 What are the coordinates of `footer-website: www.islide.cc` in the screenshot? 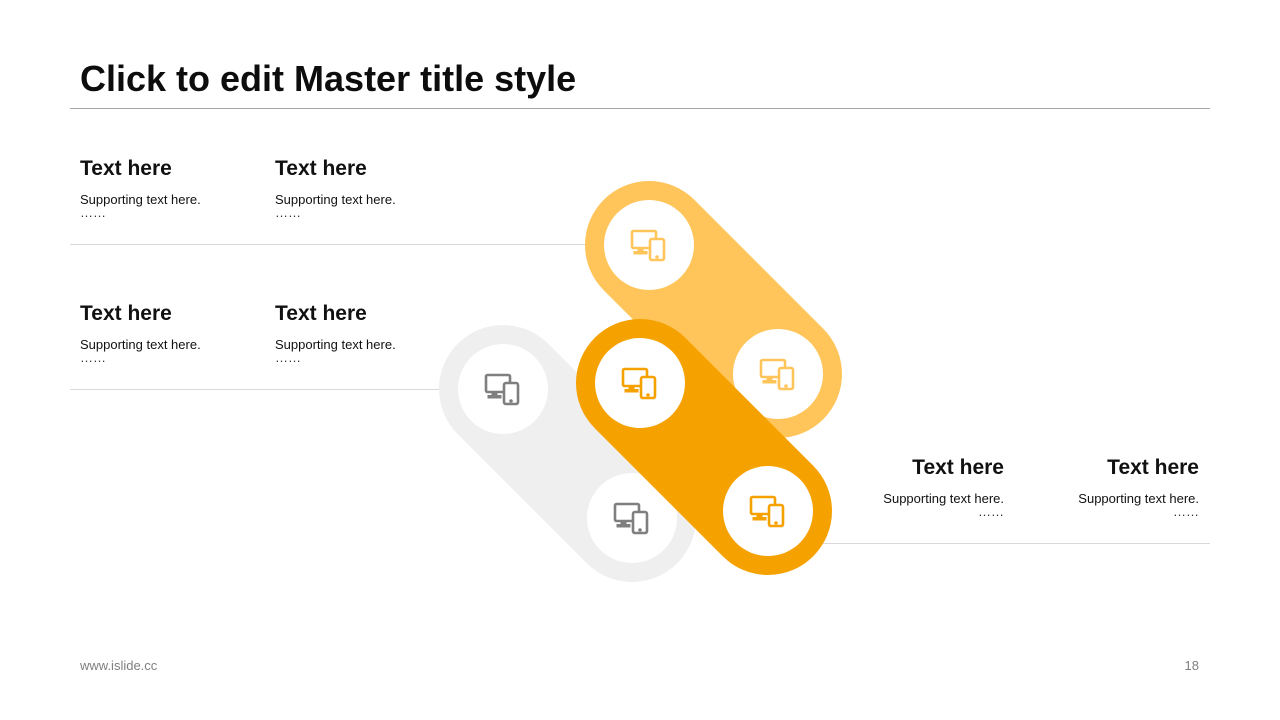 It's located at (119, 665).